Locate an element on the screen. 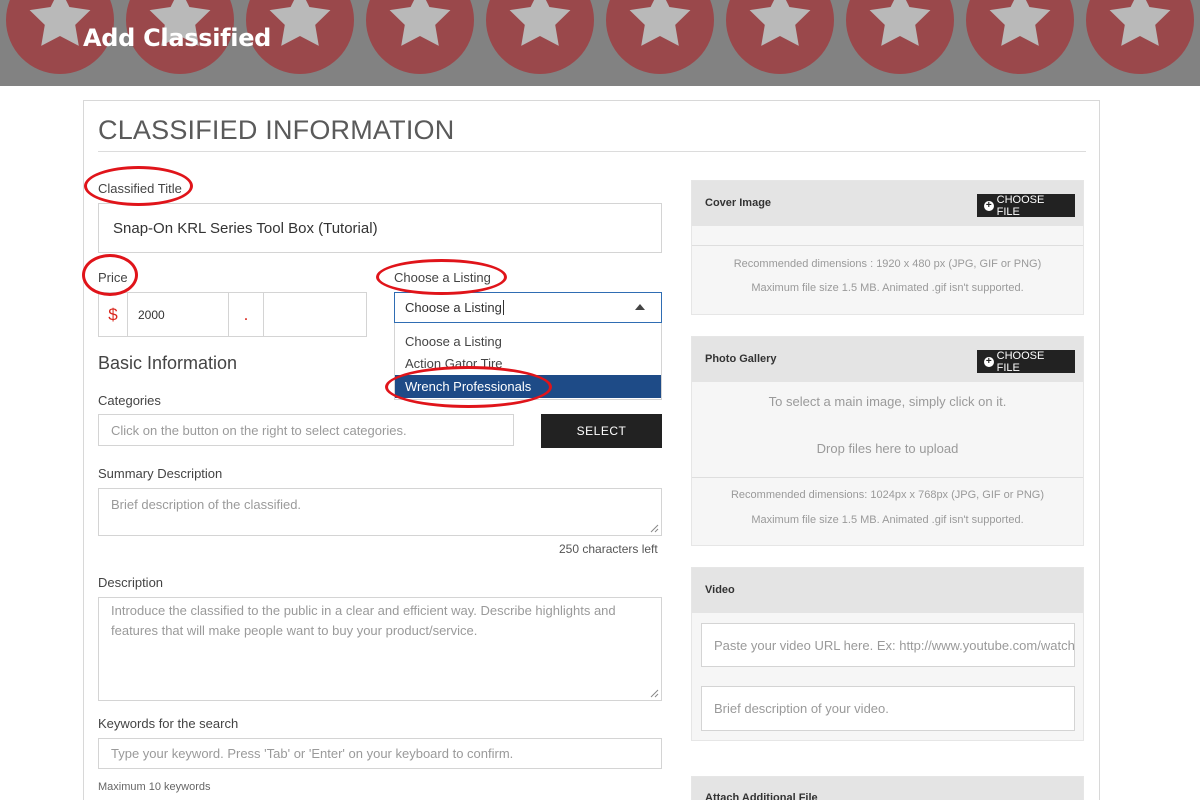 The height and width of the screenshot is (800, 1200). page-title: Add Classified is located at coordinates (177, 38).